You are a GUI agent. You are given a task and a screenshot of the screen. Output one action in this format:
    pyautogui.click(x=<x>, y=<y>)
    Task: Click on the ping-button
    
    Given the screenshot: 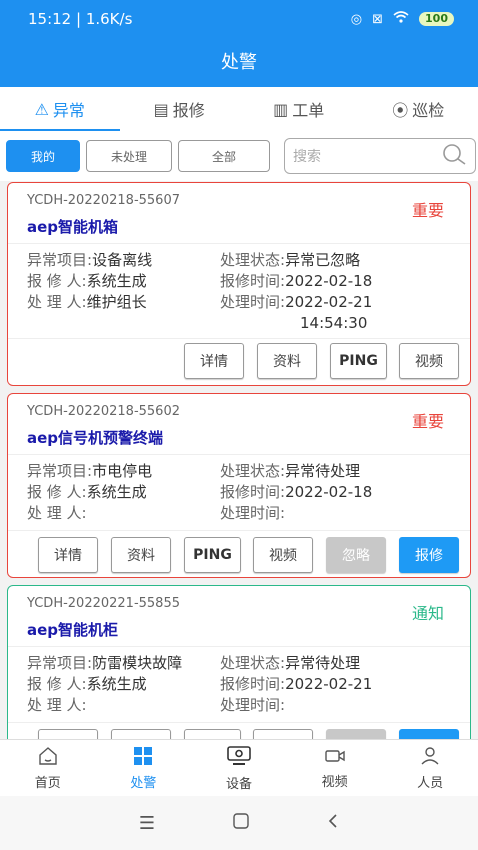 What is the action you would take?
    pyautogui.click(x=212, y=734)
    